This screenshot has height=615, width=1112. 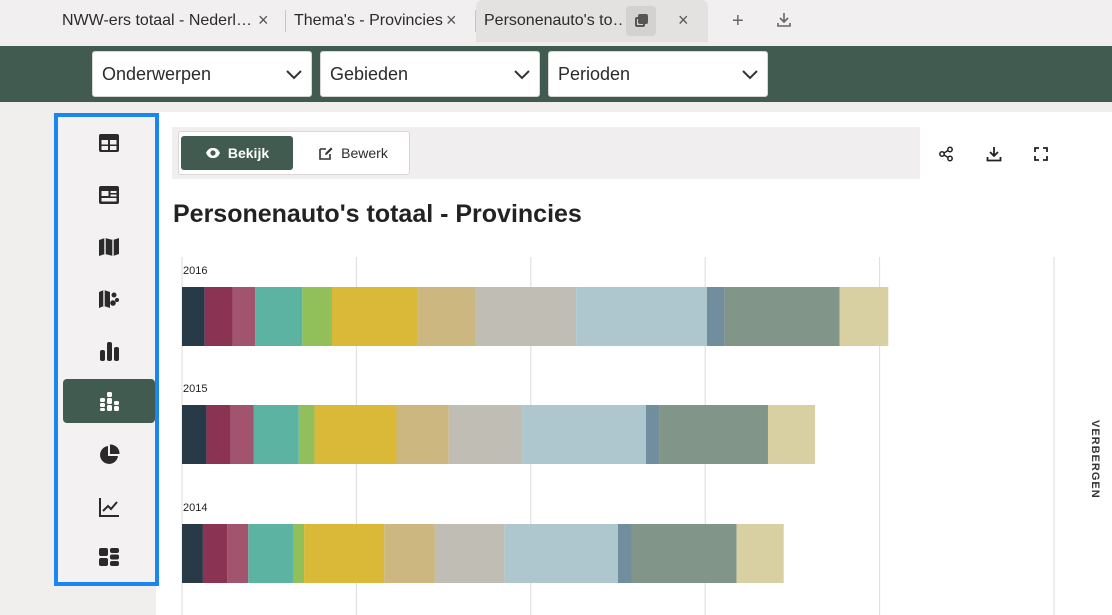 I want to click on rail-item-bar-chart, so click(x=109, y=351).